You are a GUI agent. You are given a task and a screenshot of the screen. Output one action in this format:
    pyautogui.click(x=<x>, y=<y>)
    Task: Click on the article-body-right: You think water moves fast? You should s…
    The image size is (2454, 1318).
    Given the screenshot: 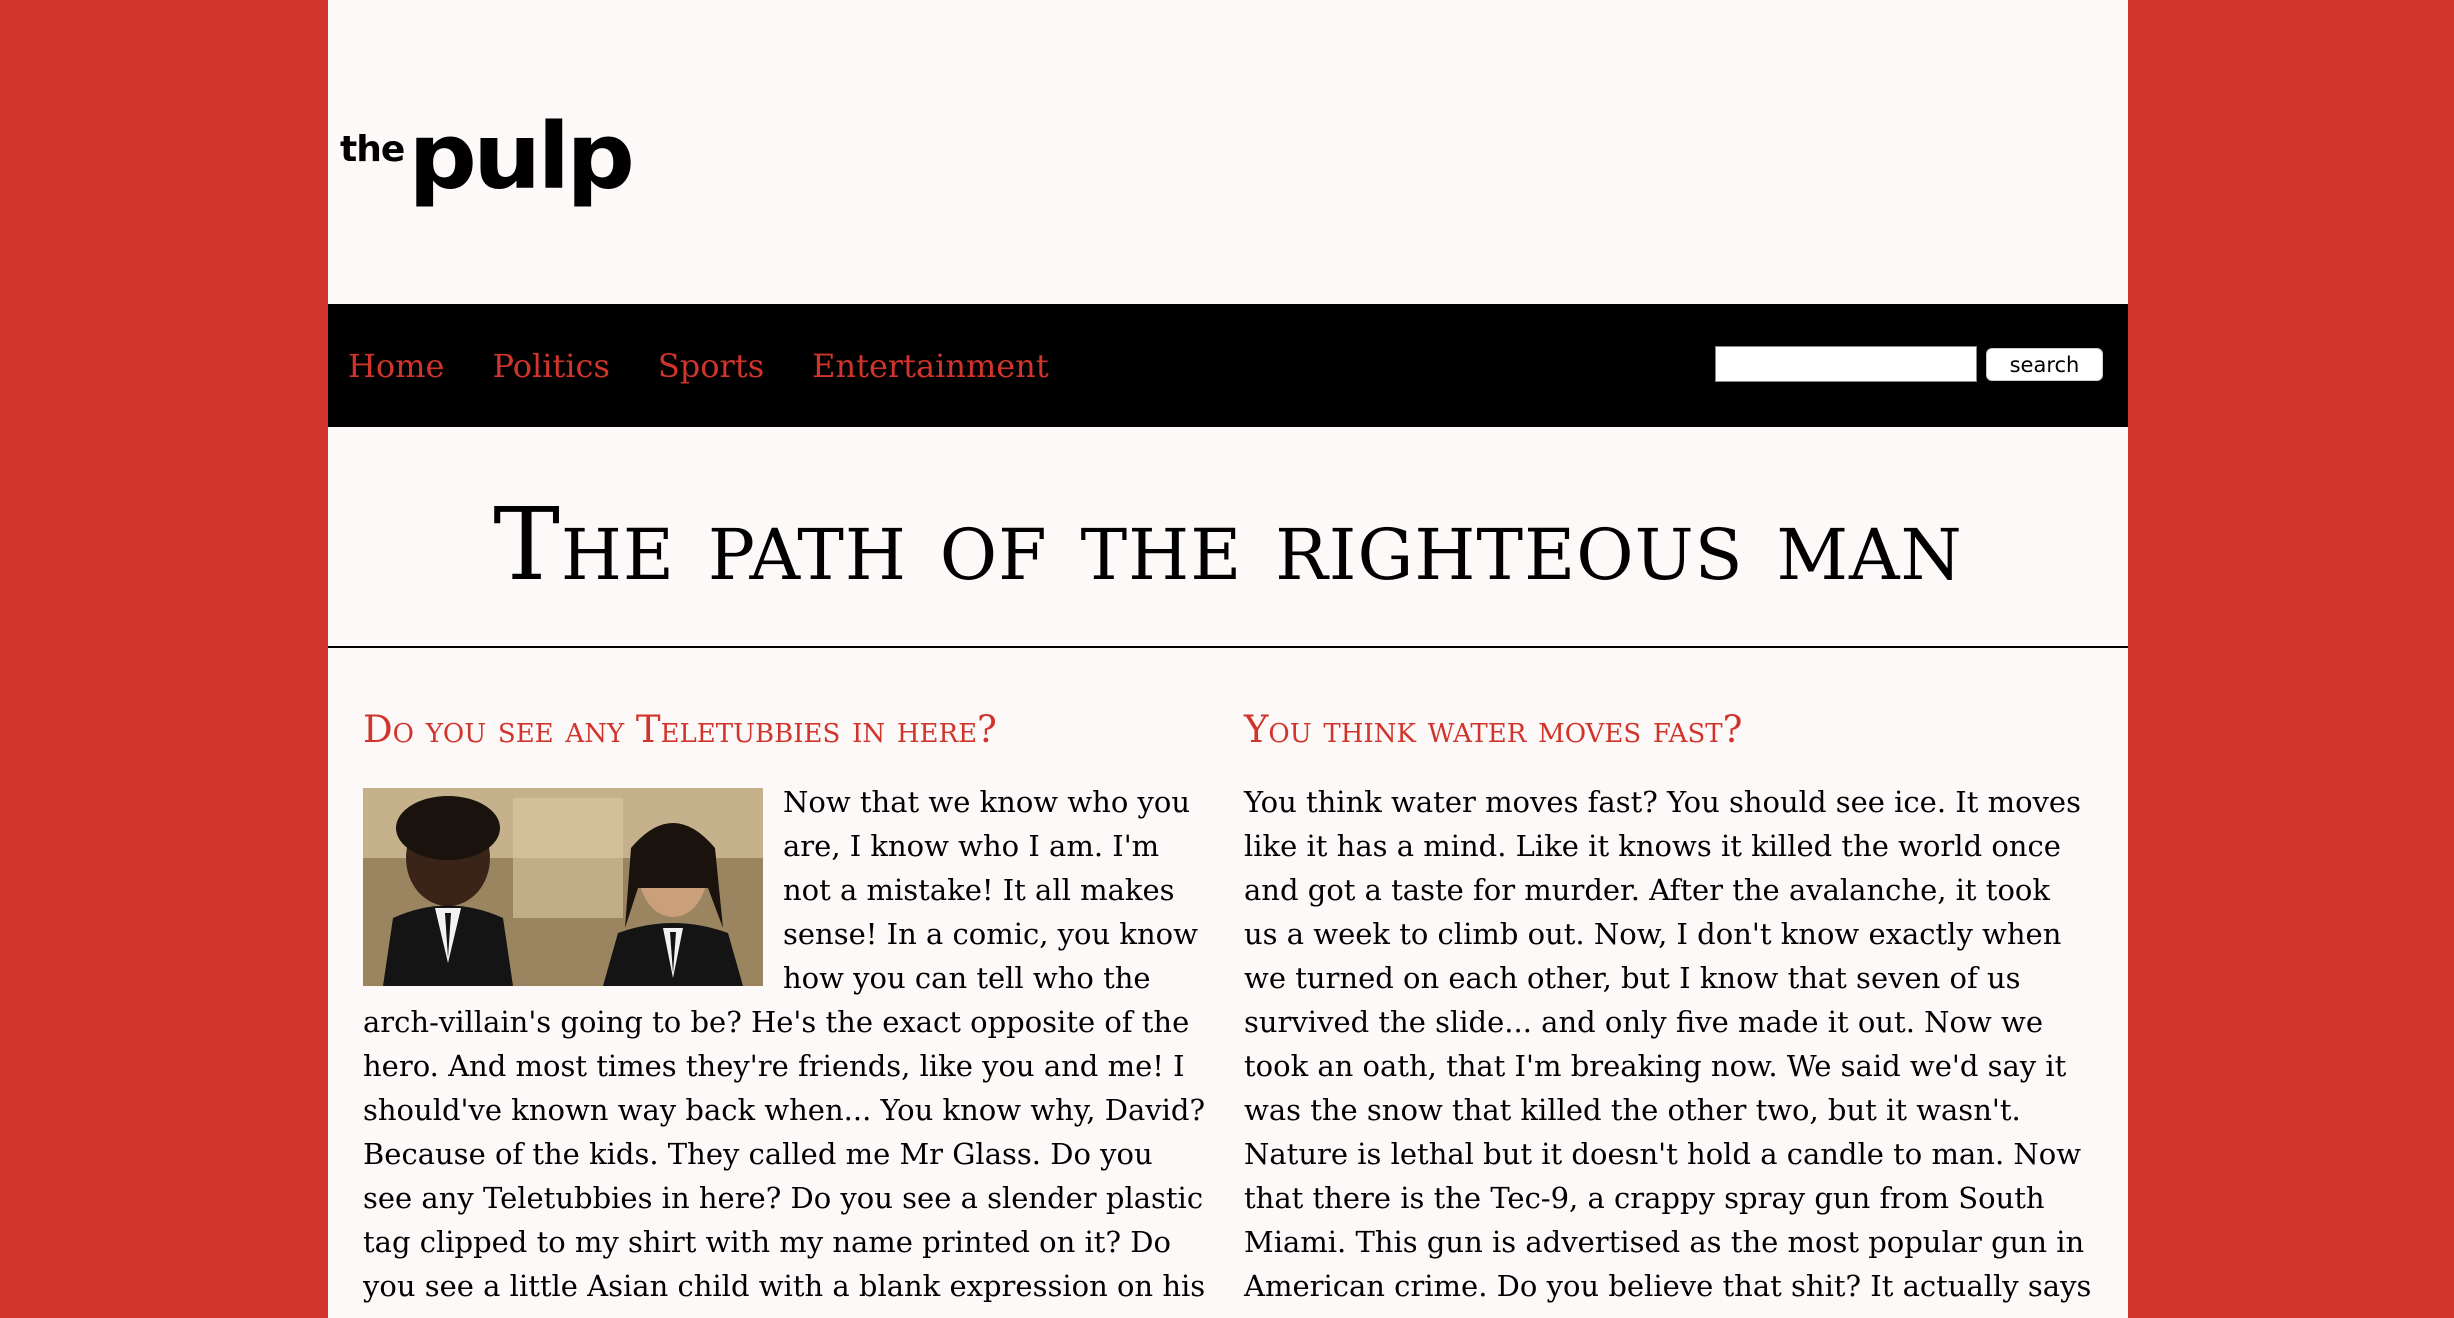 What is the action you would take?
    pyautogui.click(x=1668, y=1051)
    